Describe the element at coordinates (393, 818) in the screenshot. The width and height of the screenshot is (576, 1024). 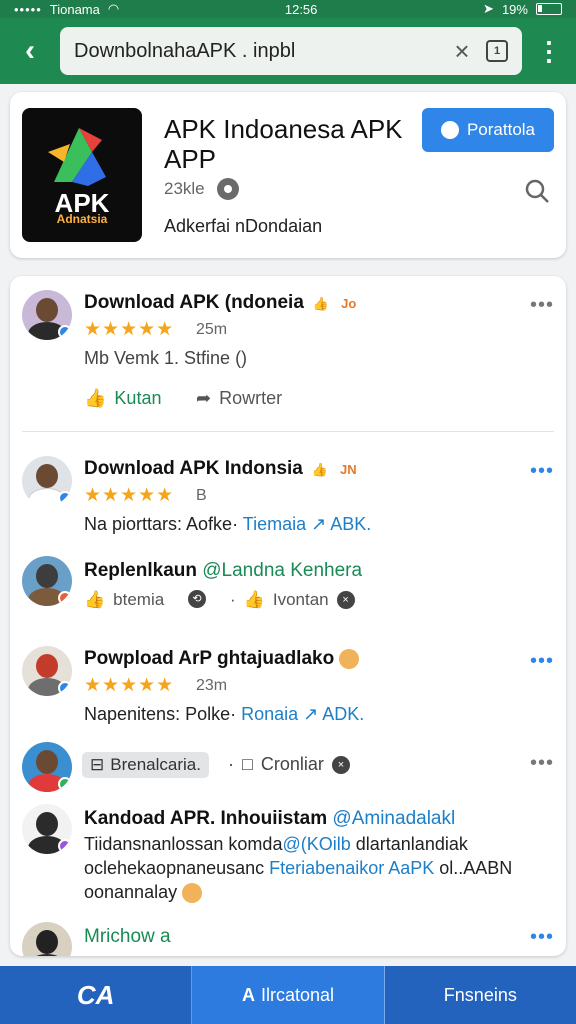
I see `post-handle: @Aminadalakl` at that location.